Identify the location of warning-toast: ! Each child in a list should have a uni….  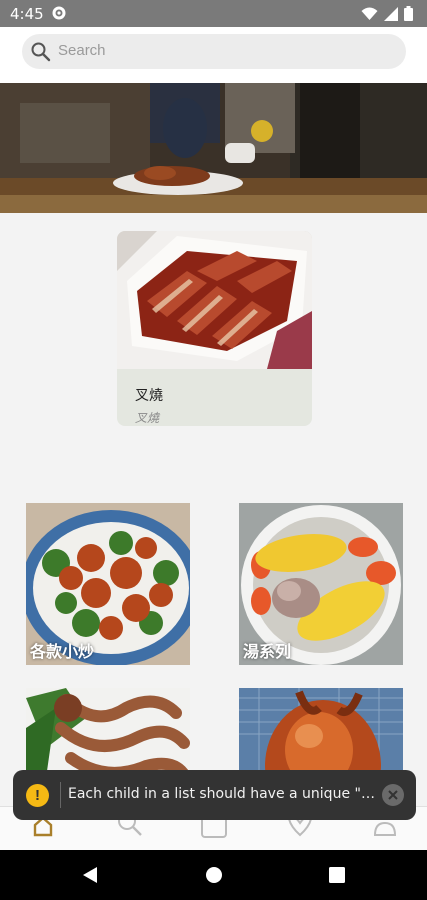
(214, 795).